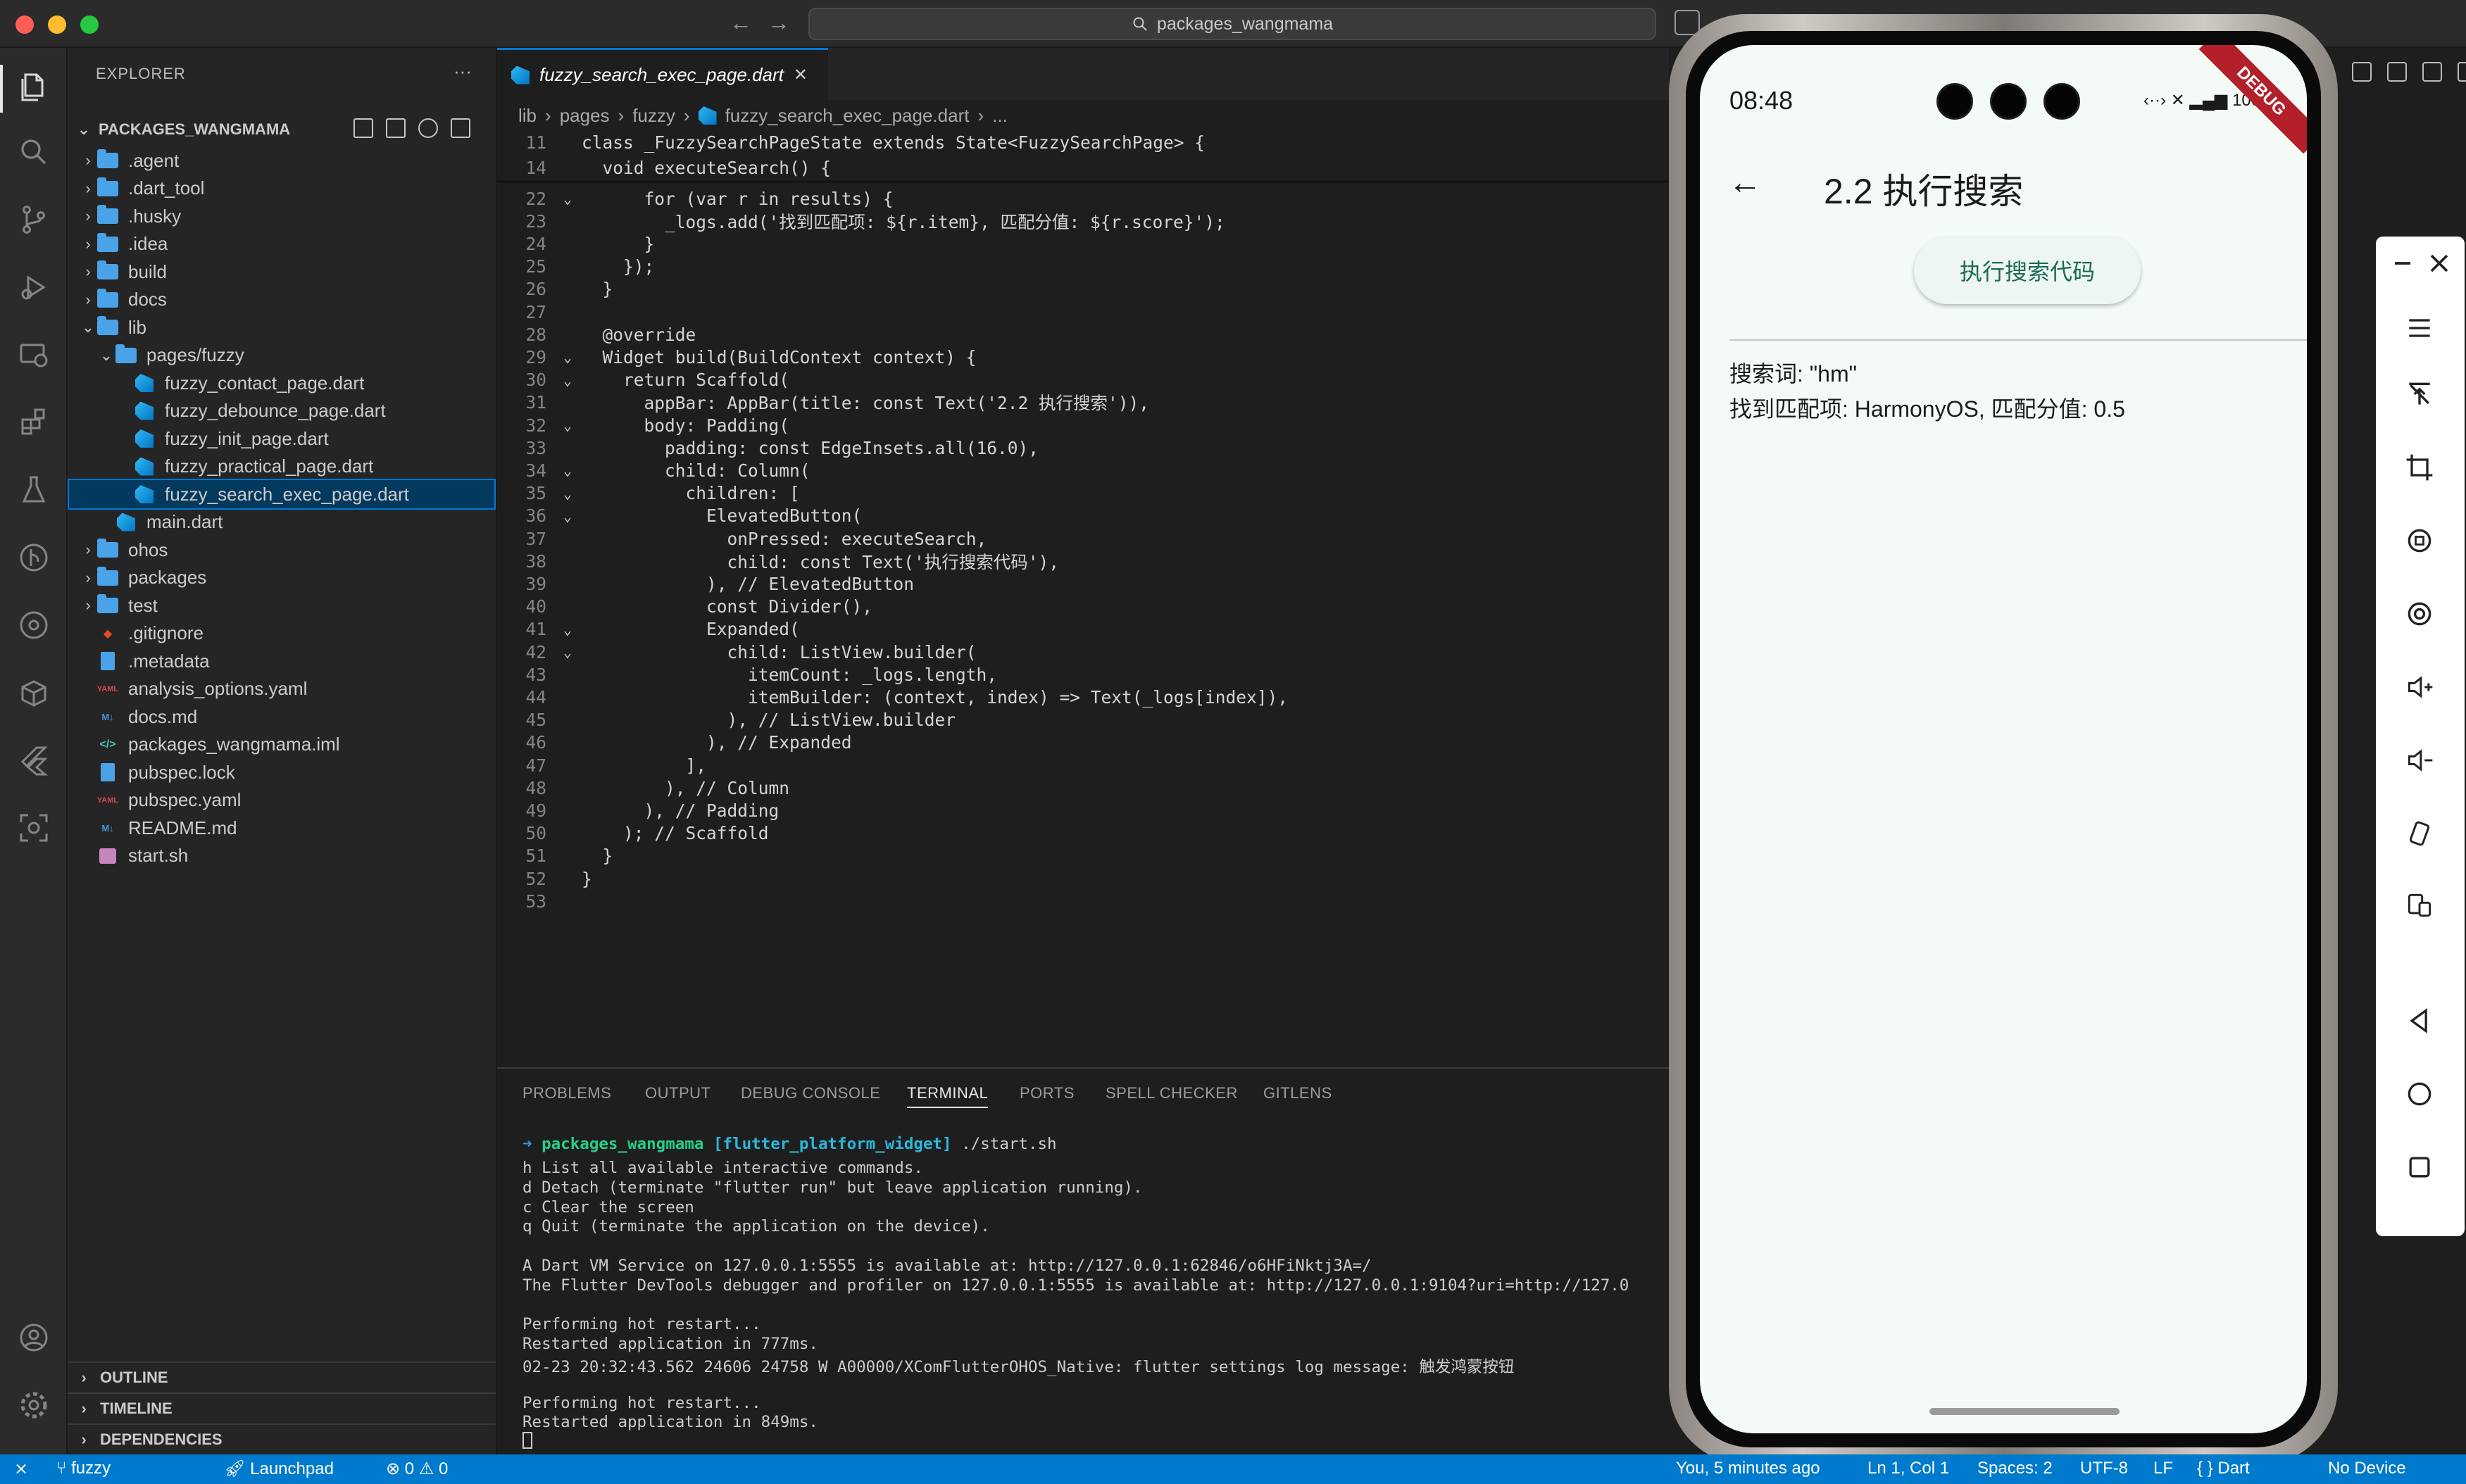 This screenshot has width=2466, height=1484. Describe the element at coordinates (282, 438) in the screenshot. I see `file-item: fuzzy_init_page.dart` at that location.